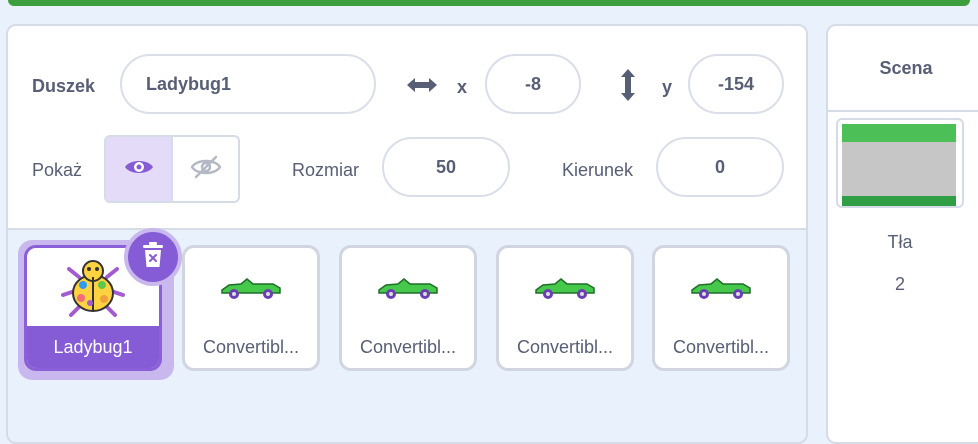  I want to click on top-green-strip, so click(489, 3).